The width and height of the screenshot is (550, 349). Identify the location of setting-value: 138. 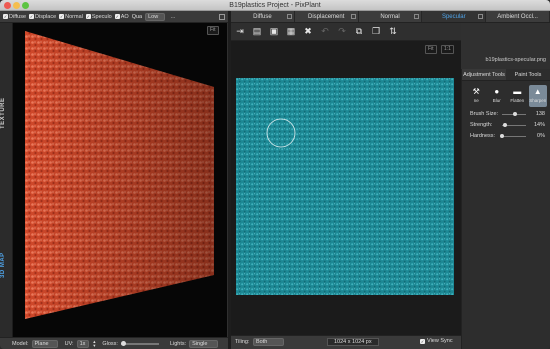
(540, 114).